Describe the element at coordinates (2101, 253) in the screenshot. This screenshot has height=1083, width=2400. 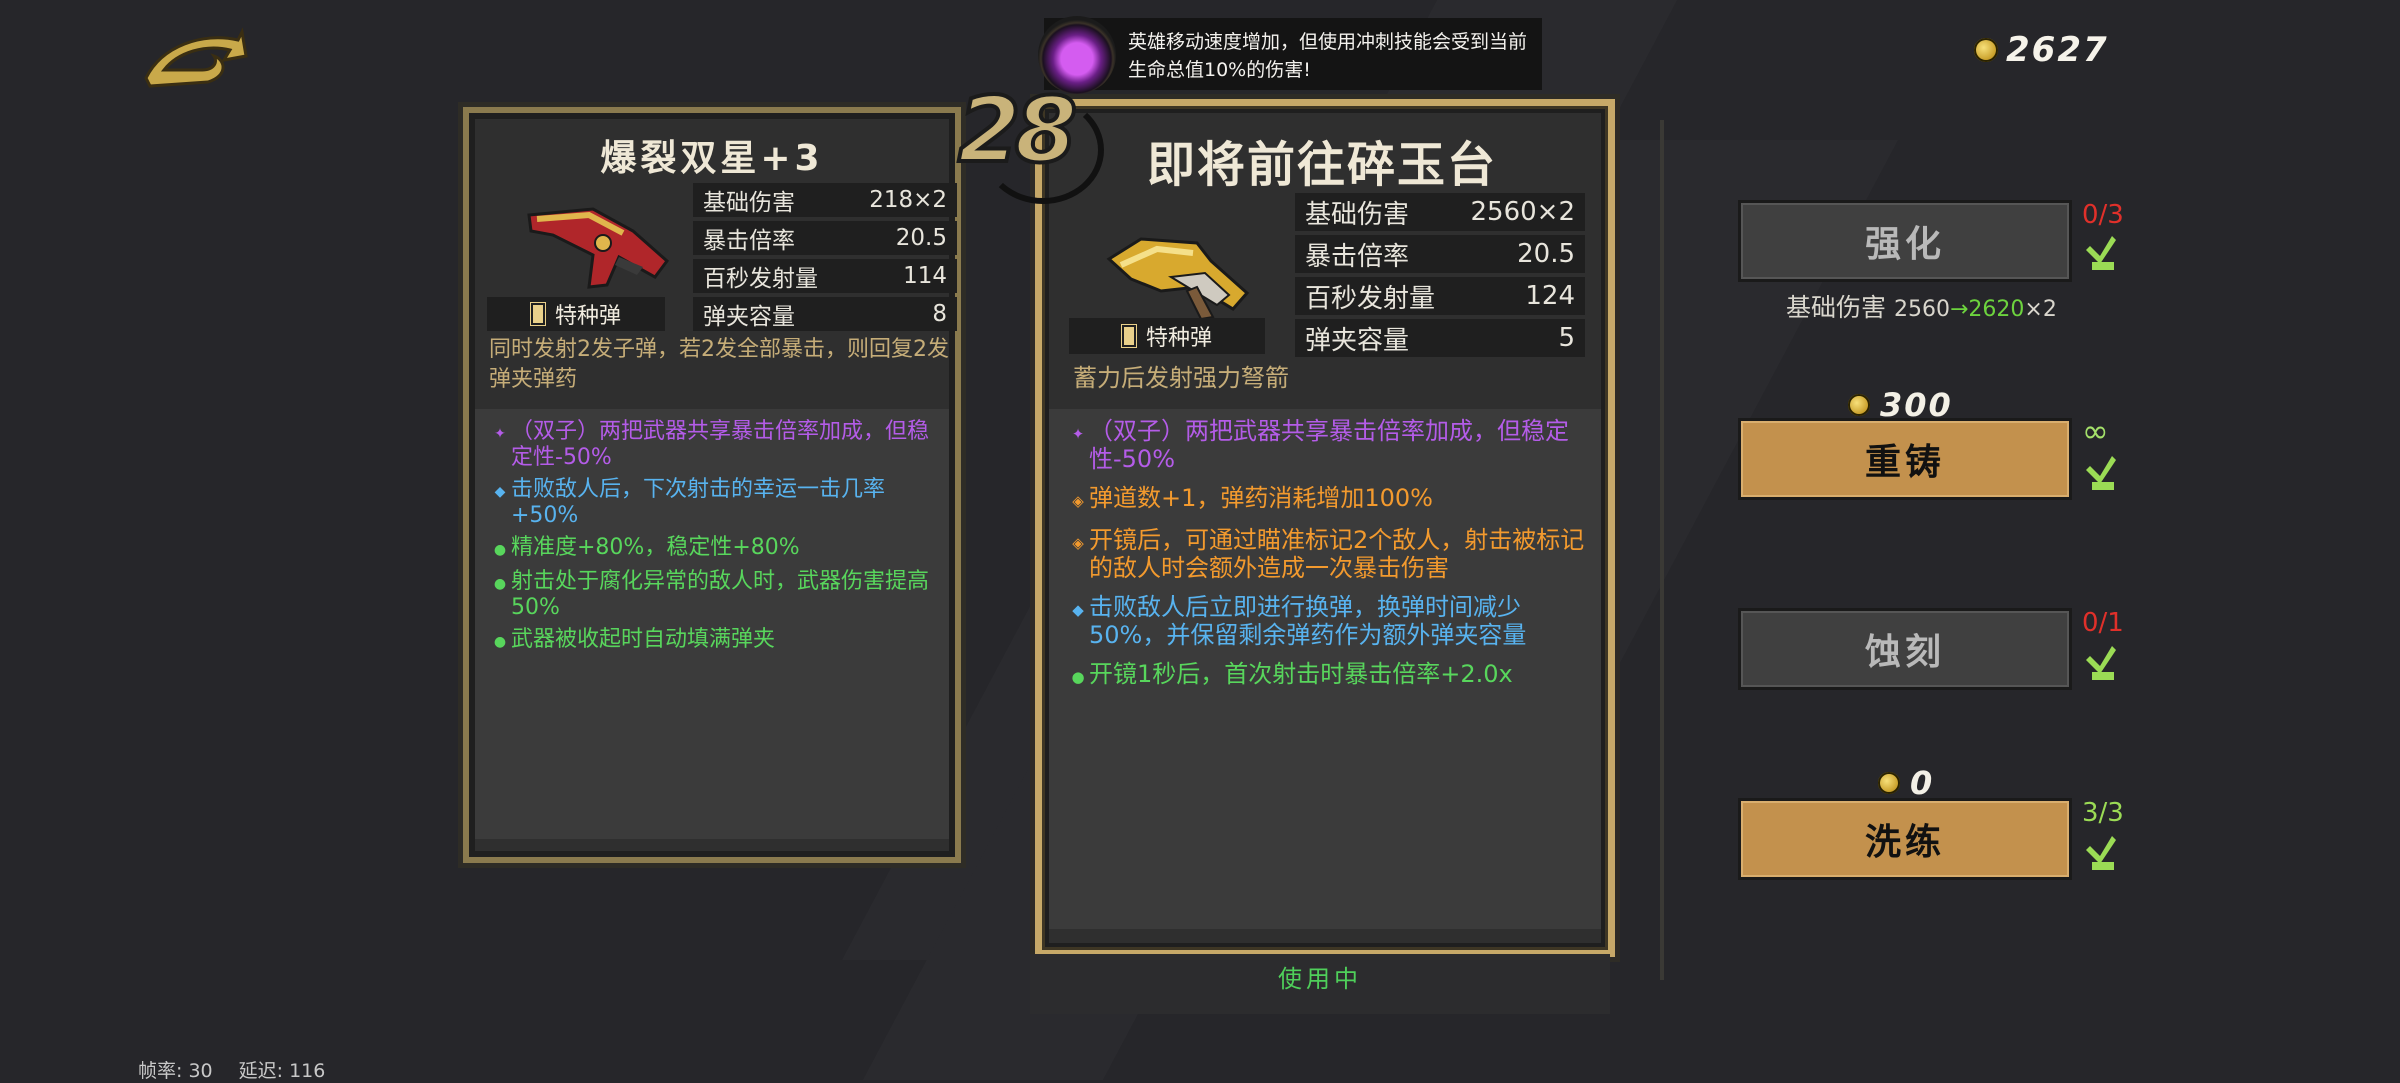
I see `upgrade-arrow-icon` at that location.